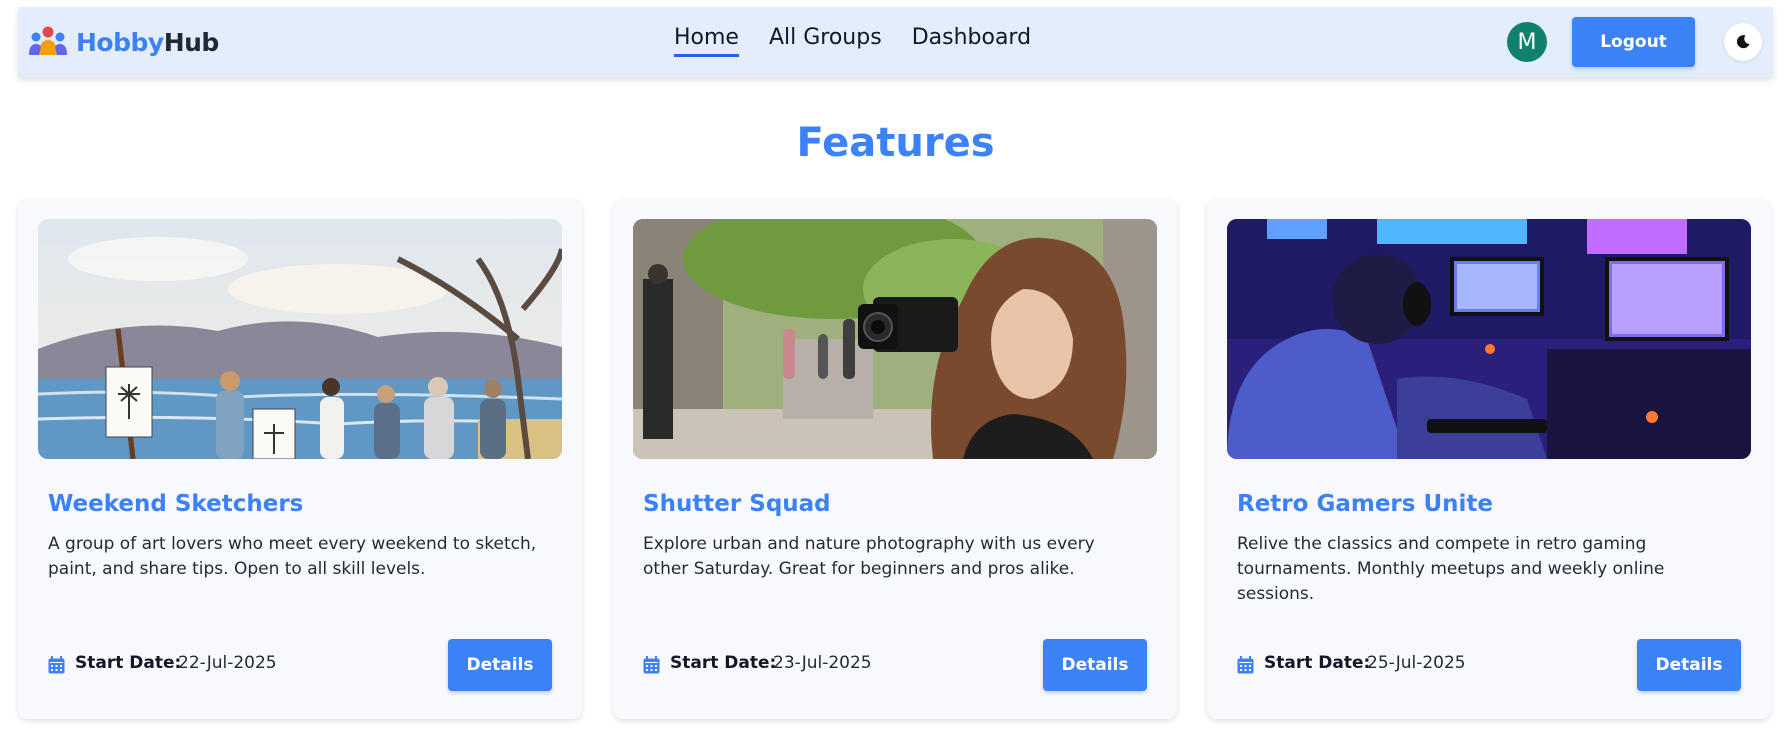  Describe the element at coordinates (895, 143) in the screenshot. I see `section-title: Features` at that location.